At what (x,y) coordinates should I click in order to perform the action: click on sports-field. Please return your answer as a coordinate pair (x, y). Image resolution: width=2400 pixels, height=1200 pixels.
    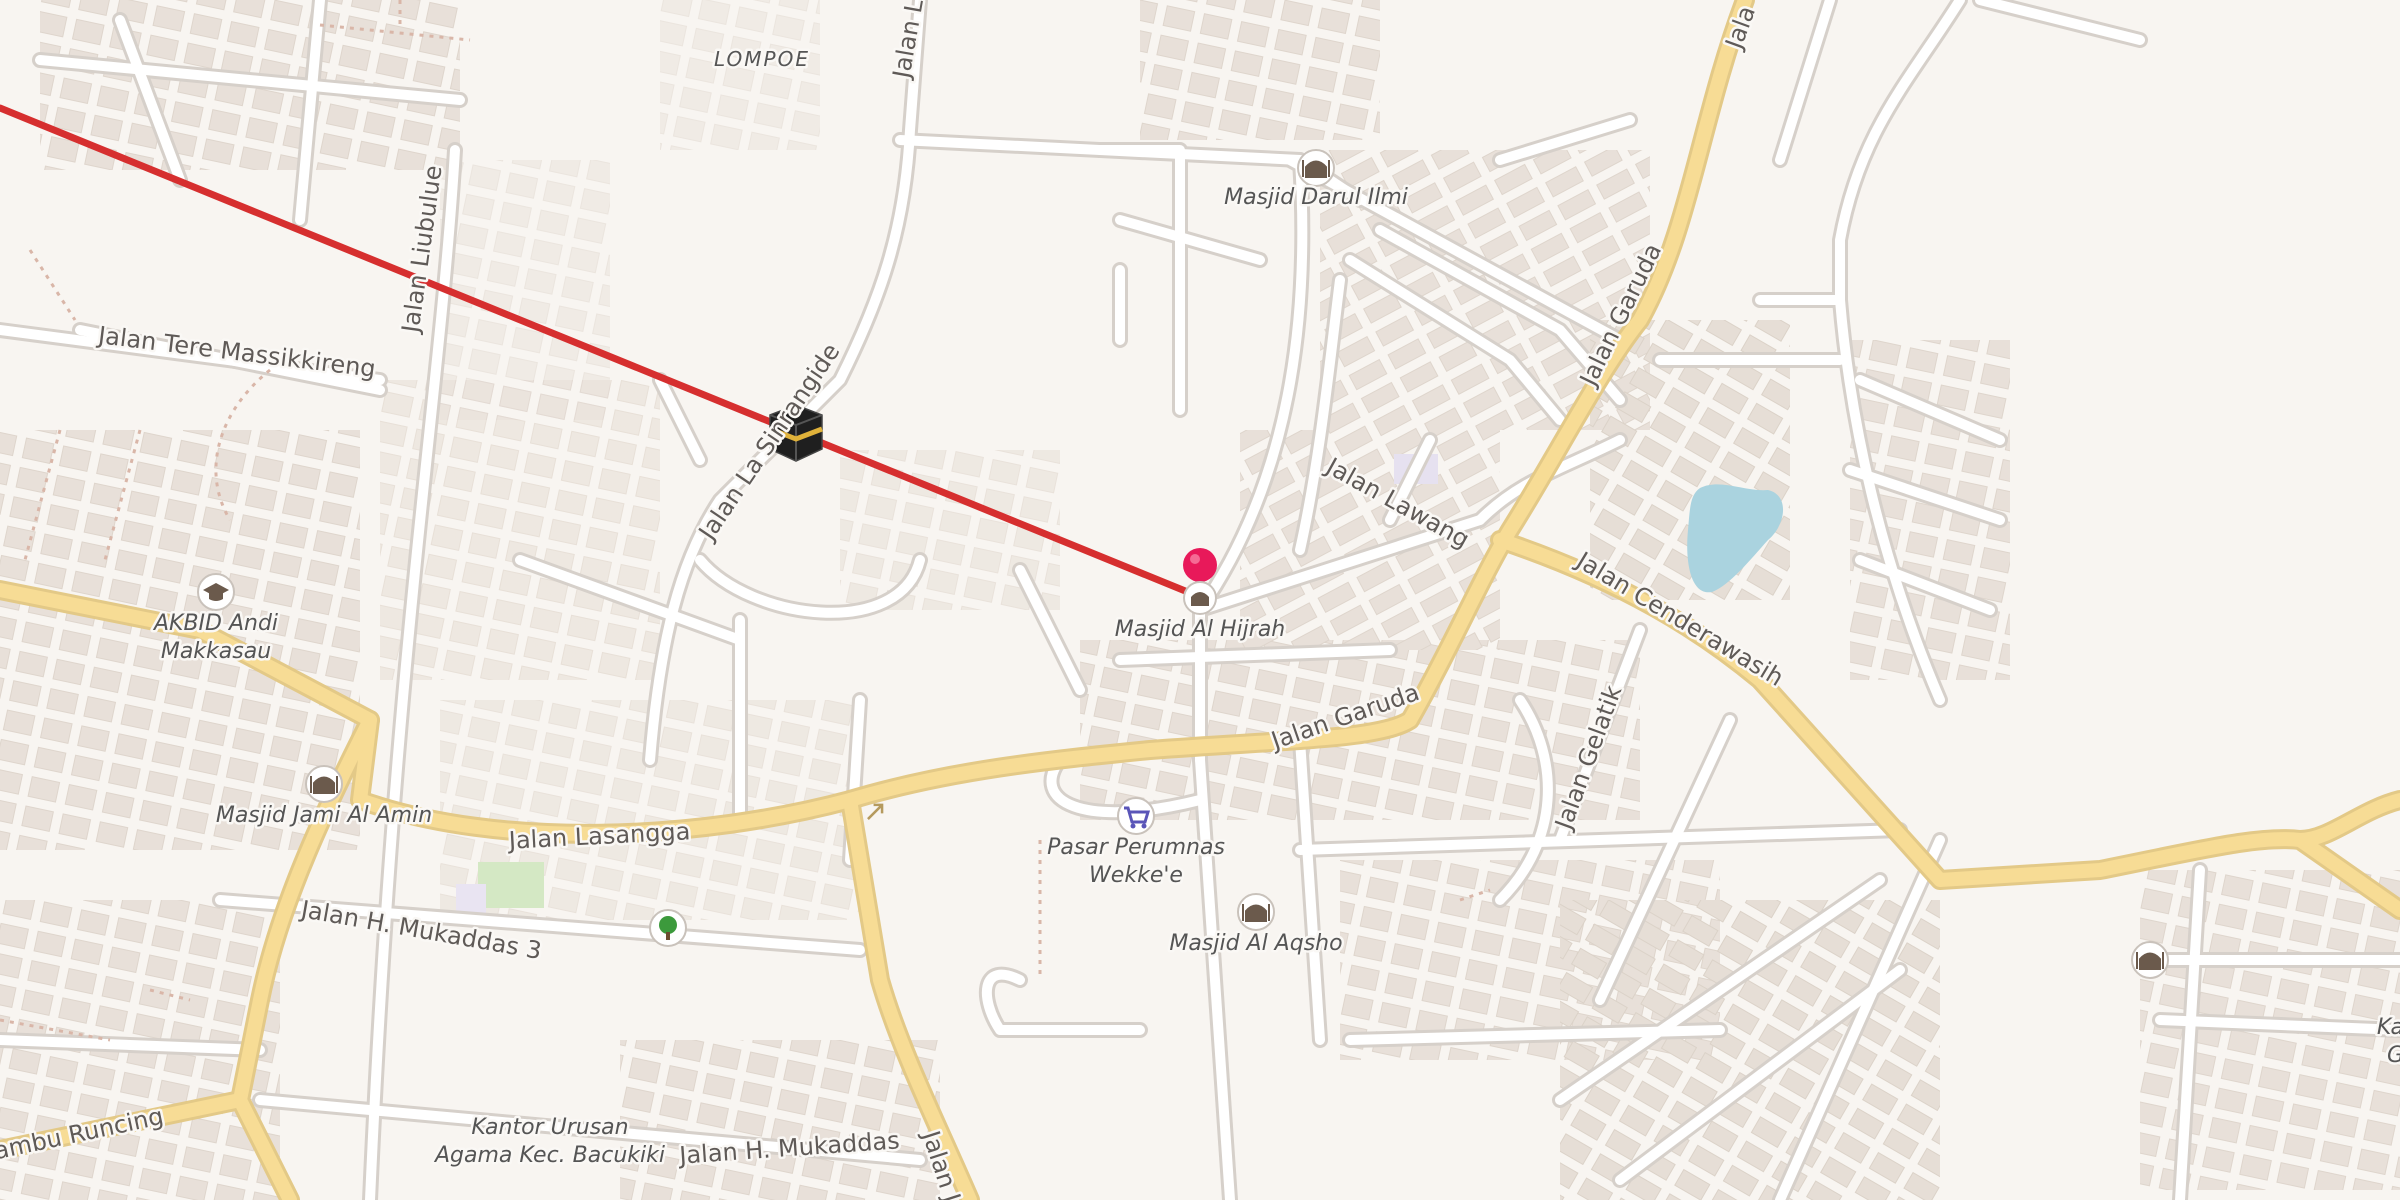
    Looking at the image, I should click on (511, 885).